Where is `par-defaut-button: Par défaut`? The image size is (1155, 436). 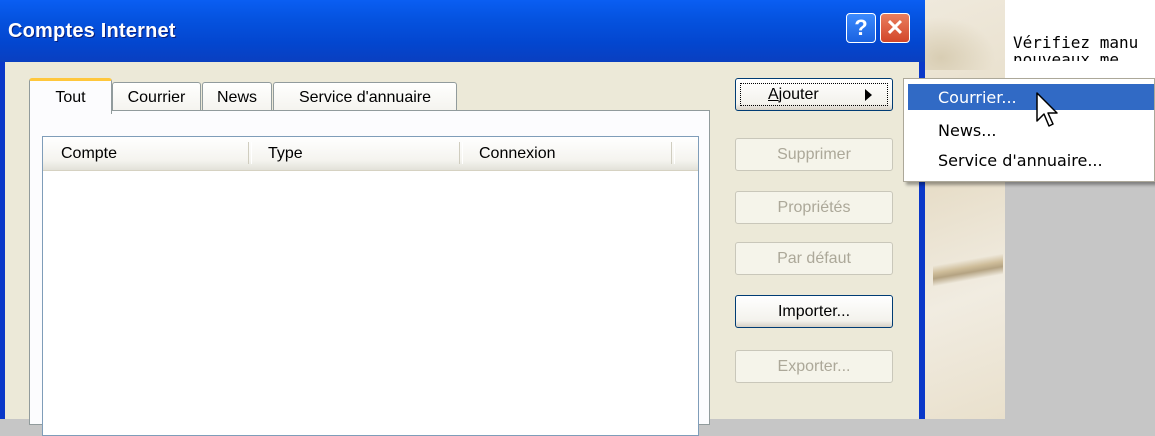
par-defaut-button: Par défaut is located at coordinates (814, 258).